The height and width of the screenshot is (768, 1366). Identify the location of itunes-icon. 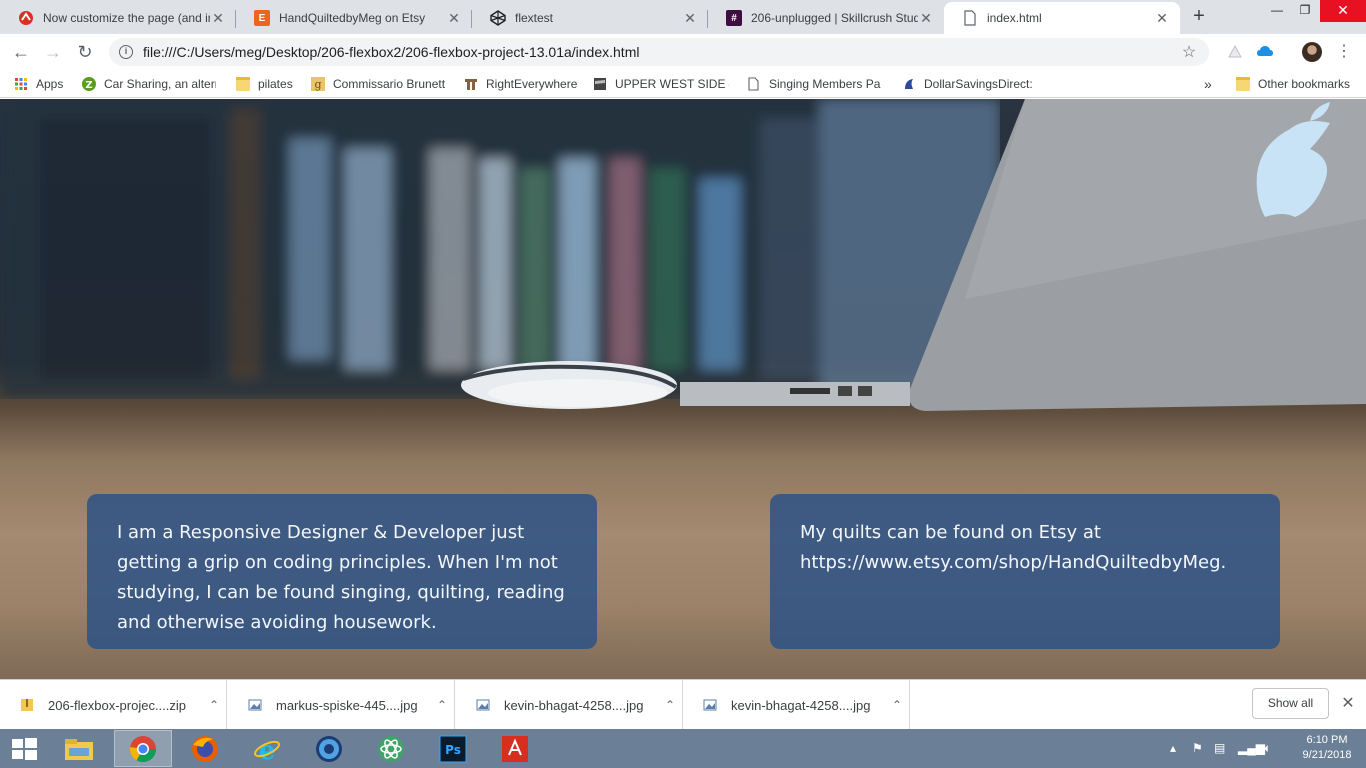
(329, 748).